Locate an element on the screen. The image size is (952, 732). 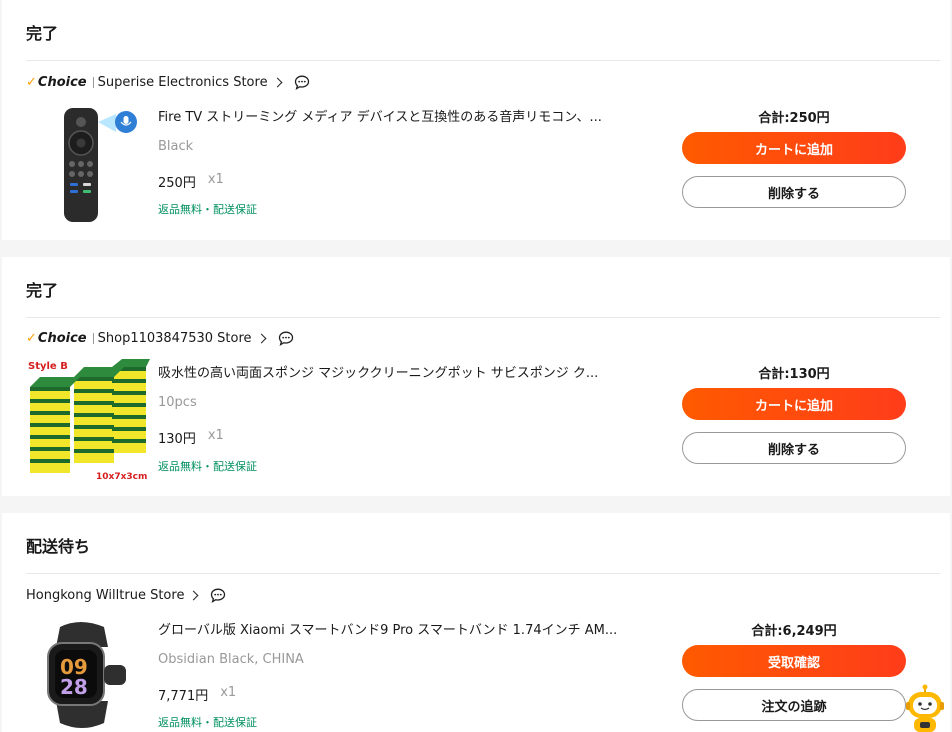
store-name: Hongkong Willtrue Store is located at coordinates (105, 595).